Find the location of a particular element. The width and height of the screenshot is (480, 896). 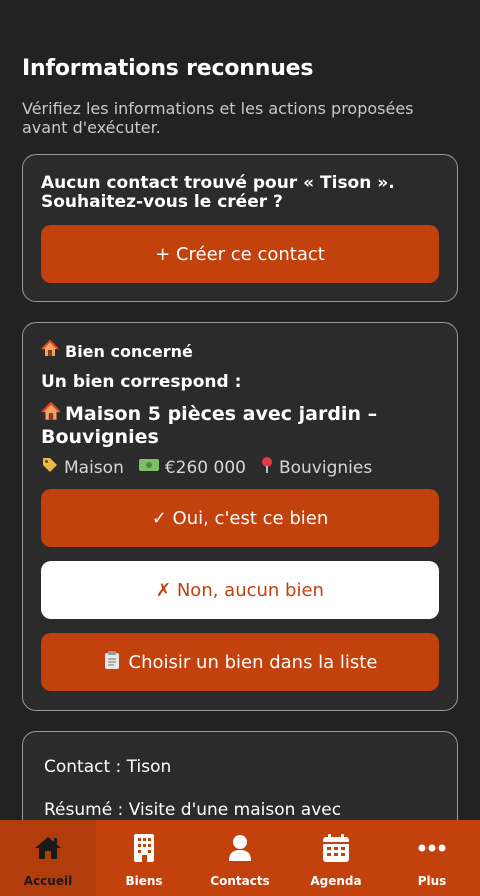

property-location: Bouvignies is located at coordinates (316, 467).